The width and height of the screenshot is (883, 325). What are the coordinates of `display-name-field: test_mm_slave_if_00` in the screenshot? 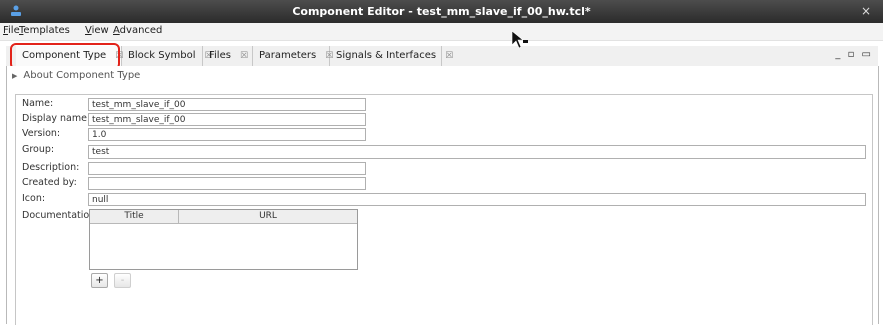 It's located at (227, 119).